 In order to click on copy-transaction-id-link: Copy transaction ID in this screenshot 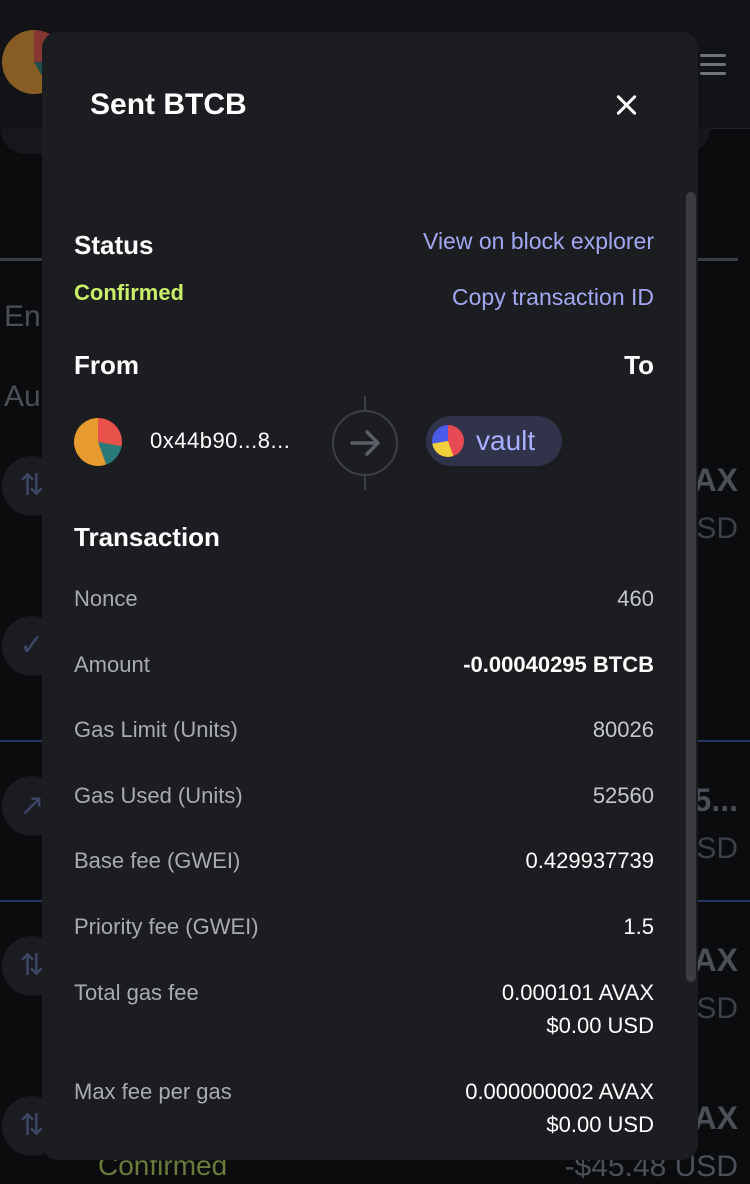, I will do `click(553, 297)`.